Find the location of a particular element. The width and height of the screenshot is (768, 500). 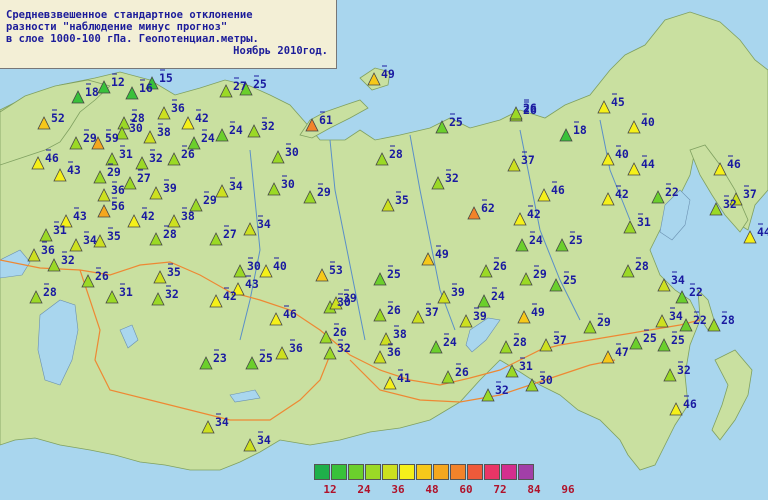

legend-label: 24 is located at coordinates (364, 489).